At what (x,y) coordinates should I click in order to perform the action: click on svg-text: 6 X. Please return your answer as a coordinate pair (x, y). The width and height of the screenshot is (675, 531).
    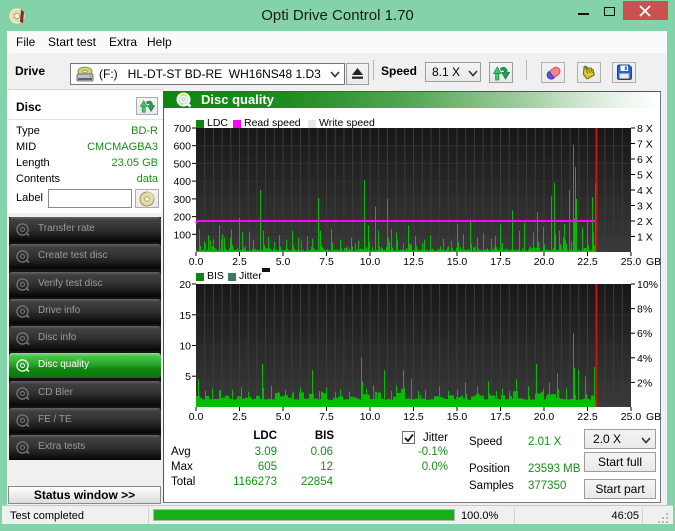
    Looking at the image, I should click on (645, 160).